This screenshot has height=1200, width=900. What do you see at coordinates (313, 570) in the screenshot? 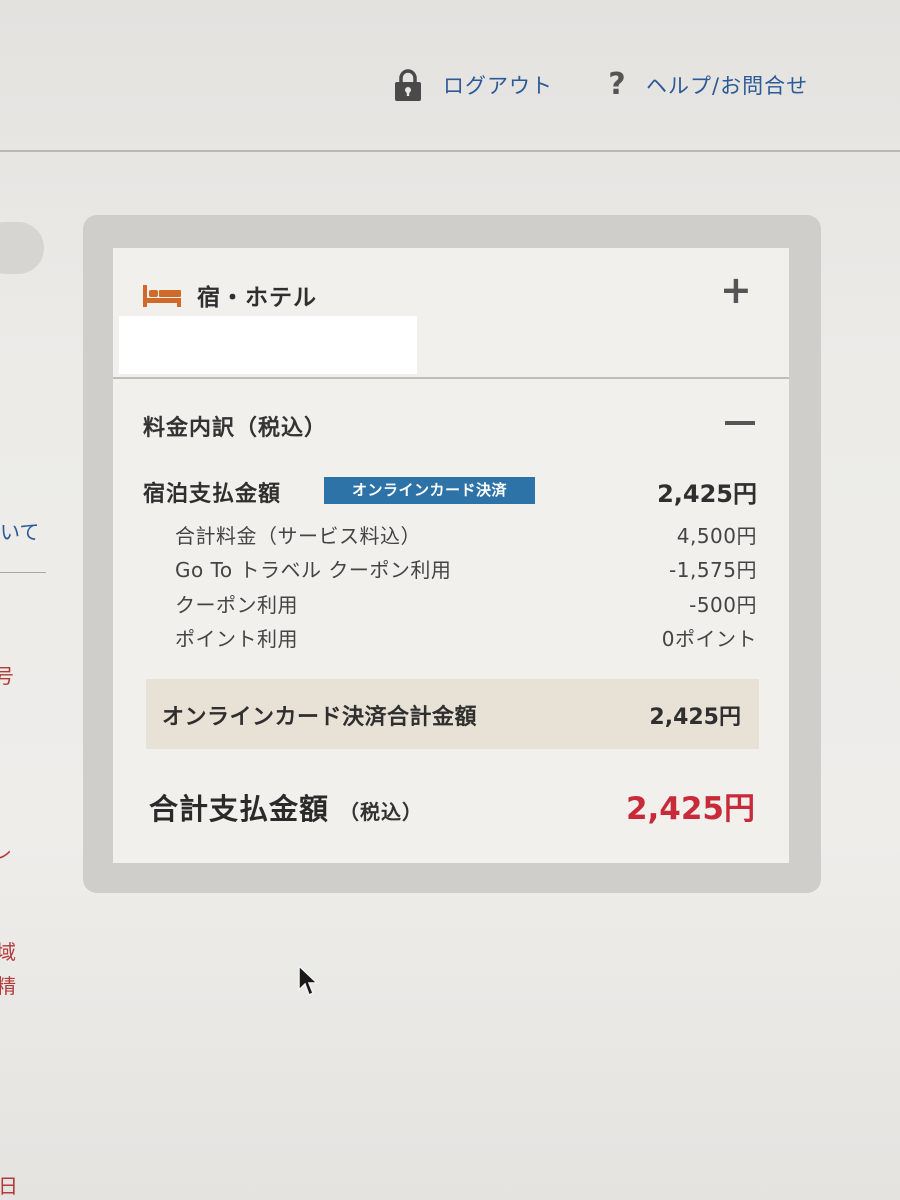
I see `fee-detail-label: Go To トラベル クーポン利用` at bounding box center [313, 570].